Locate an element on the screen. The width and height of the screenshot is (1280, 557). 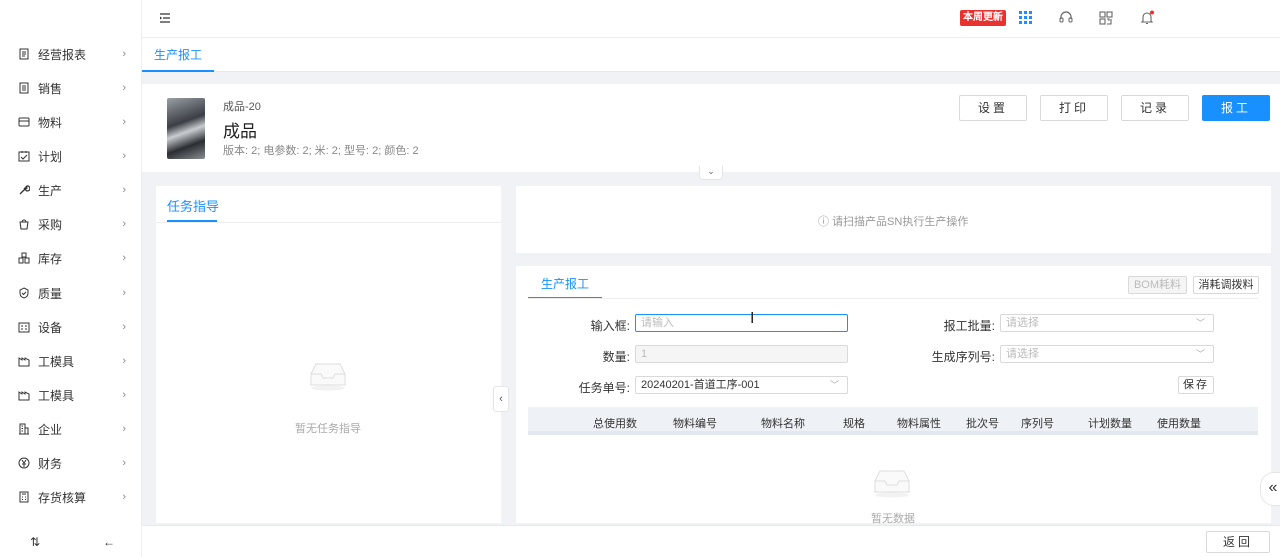
yen-icon is located at coordinates (24, 463).